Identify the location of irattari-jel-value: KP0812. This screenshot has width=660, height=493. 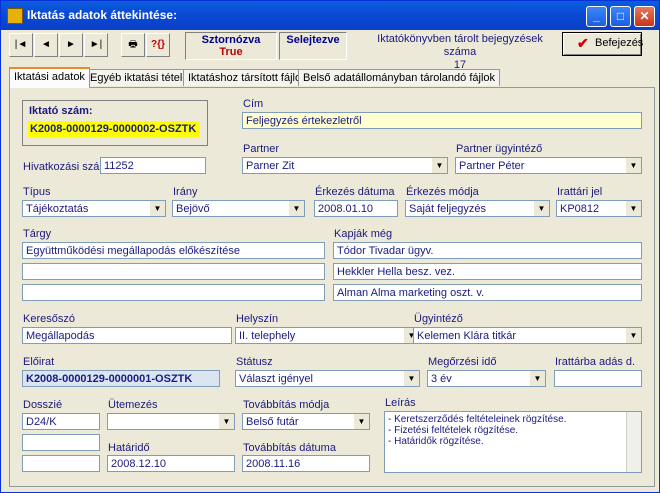
(580, 209).